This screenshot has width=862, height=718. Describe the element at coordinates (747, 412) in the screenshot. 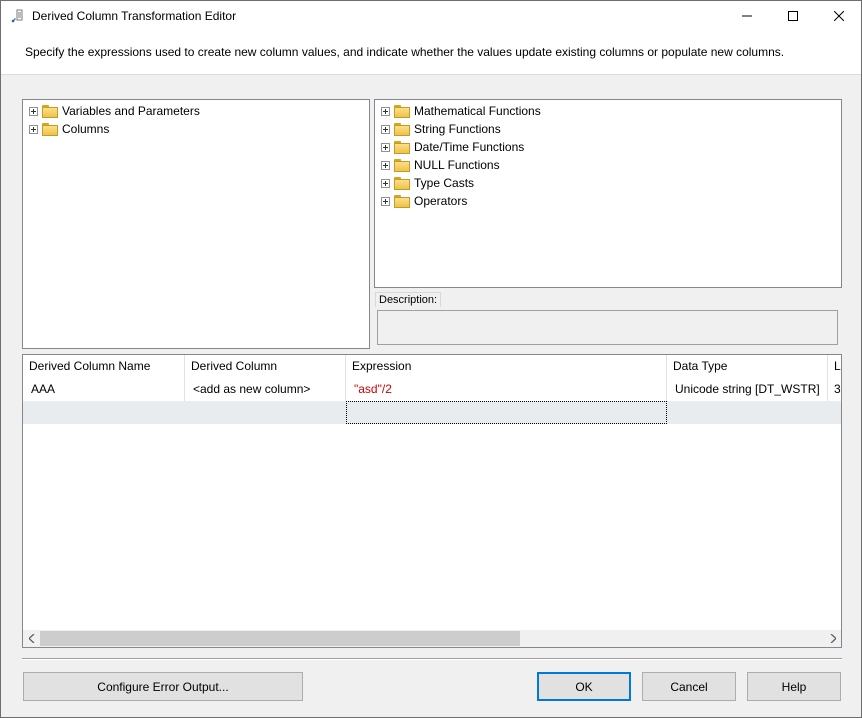

I see `new-row-data-type-cell` at that location.